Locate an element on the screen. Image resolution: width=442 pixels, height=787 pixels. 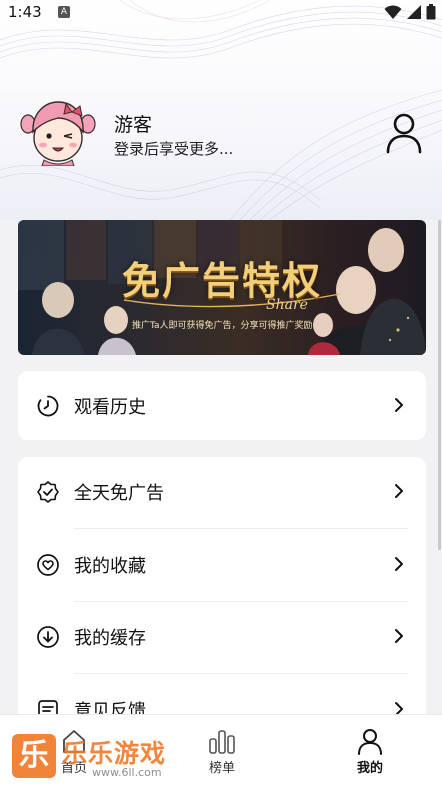
menu-item-favorites: 我的收藏 is located at coordinates (222, 565).